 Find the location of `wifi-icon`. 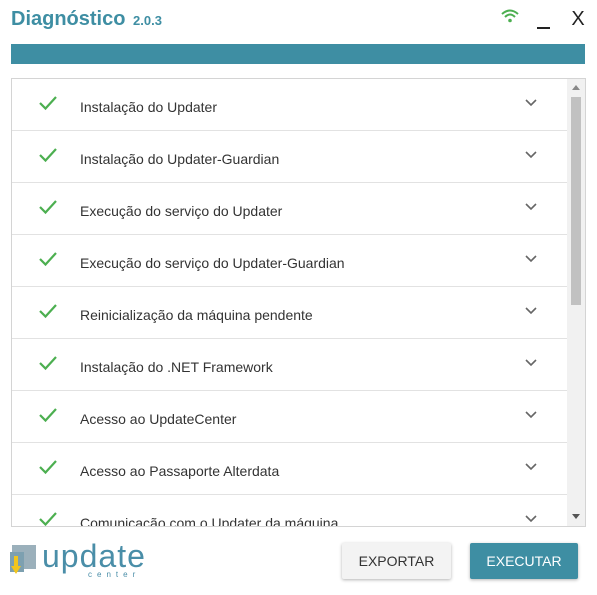

wifi-icon is located at coordinates (510, 16).